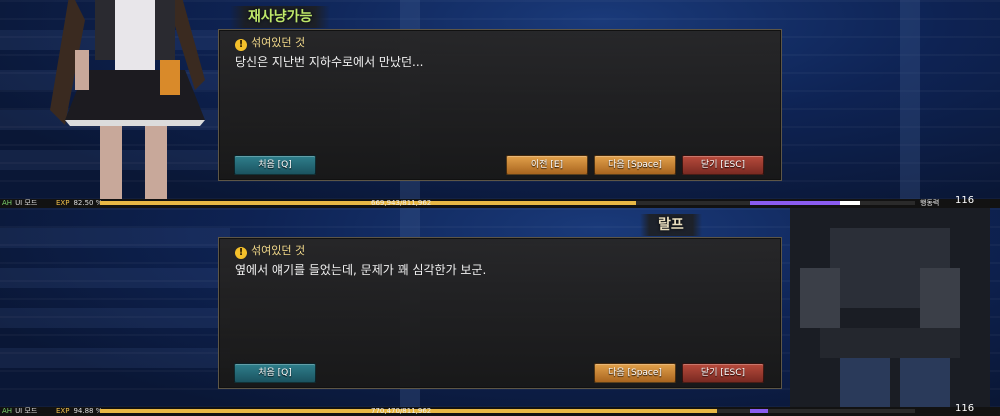 The image size is (1000, 416). Describe the element at coordinates (401, 411) in the screenshot. I see `exp-value: 770,470/811,962` at that location.